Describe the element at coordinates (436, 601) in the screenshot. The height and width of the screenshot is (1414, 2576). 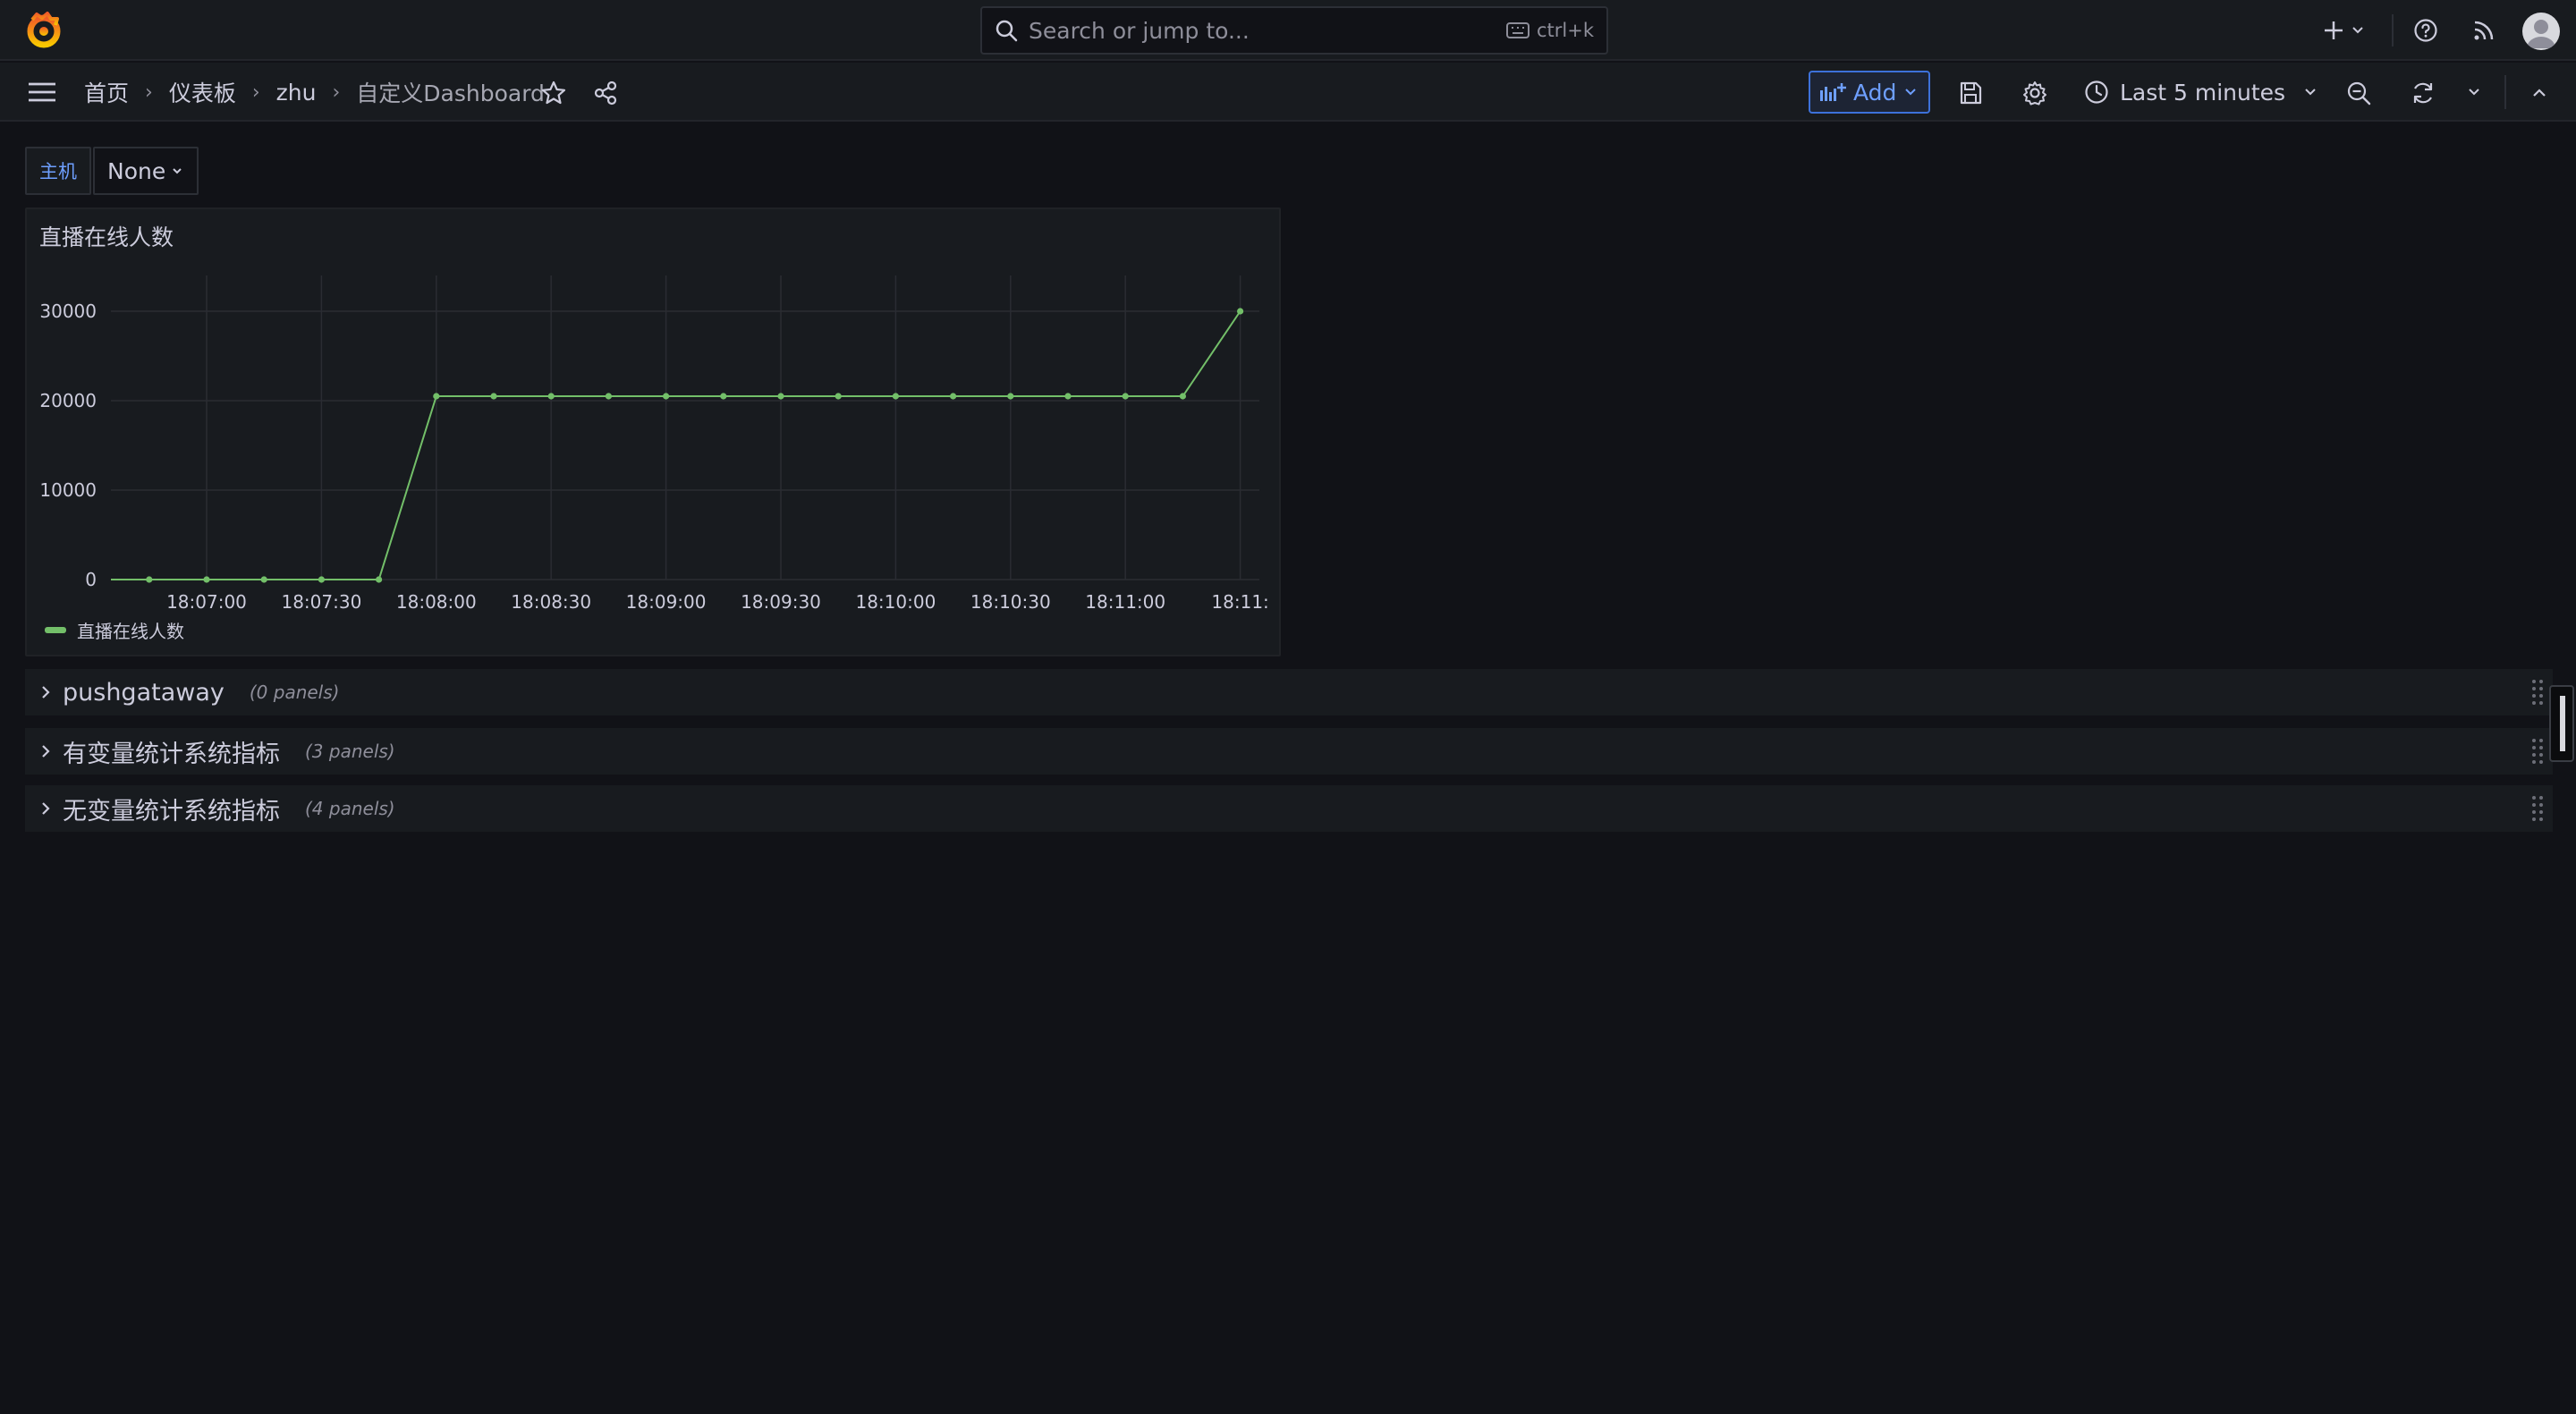
I see `x-tick-label: 18:08:00` at that location.